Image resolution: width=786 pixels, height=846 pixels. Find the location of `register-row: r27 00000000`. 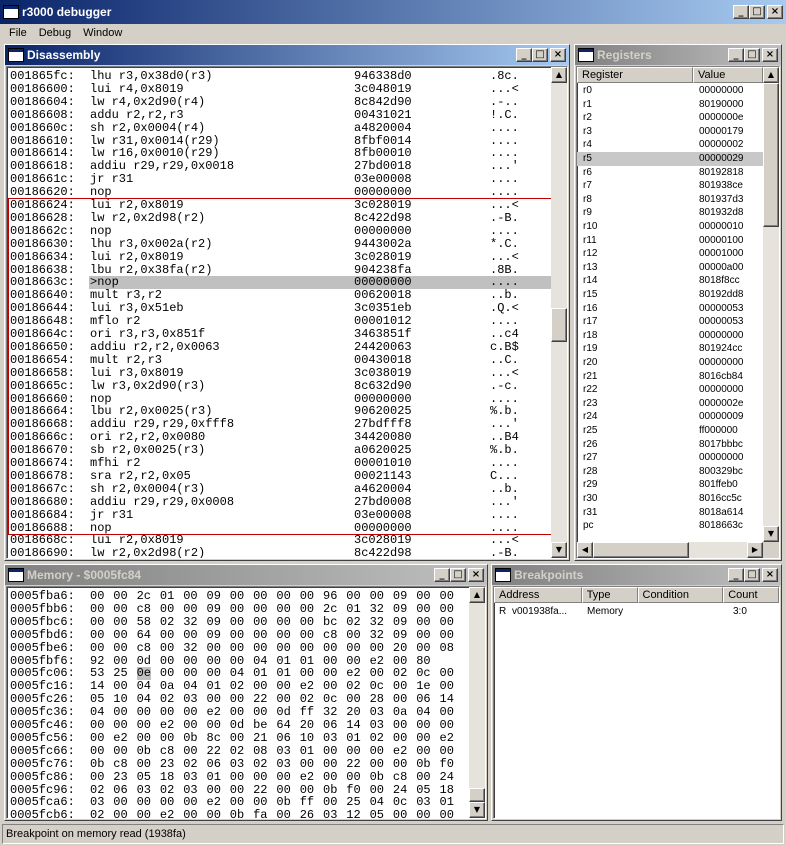

register-row: r27 00000000 is located at coordinates (670, 458).